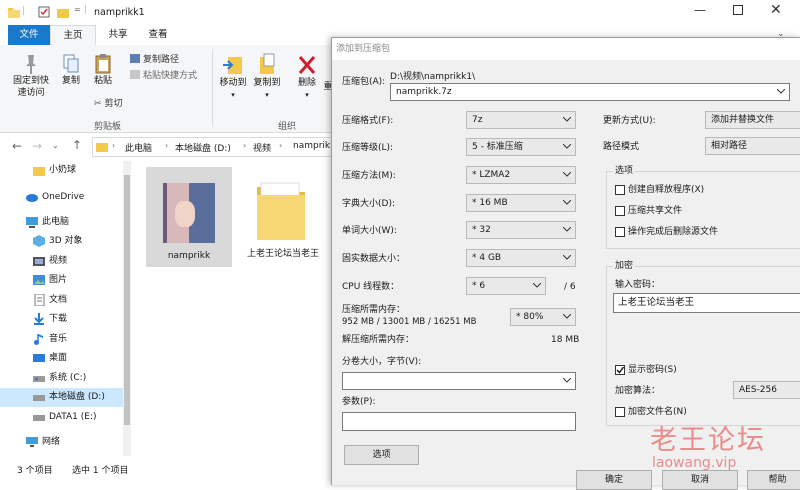  What do you see at coordinates (409, 322) in the screenshot?
I see `memory-detail: 952 MB / 13001 MB / 16251 MB` at bounding box center [409, 322].